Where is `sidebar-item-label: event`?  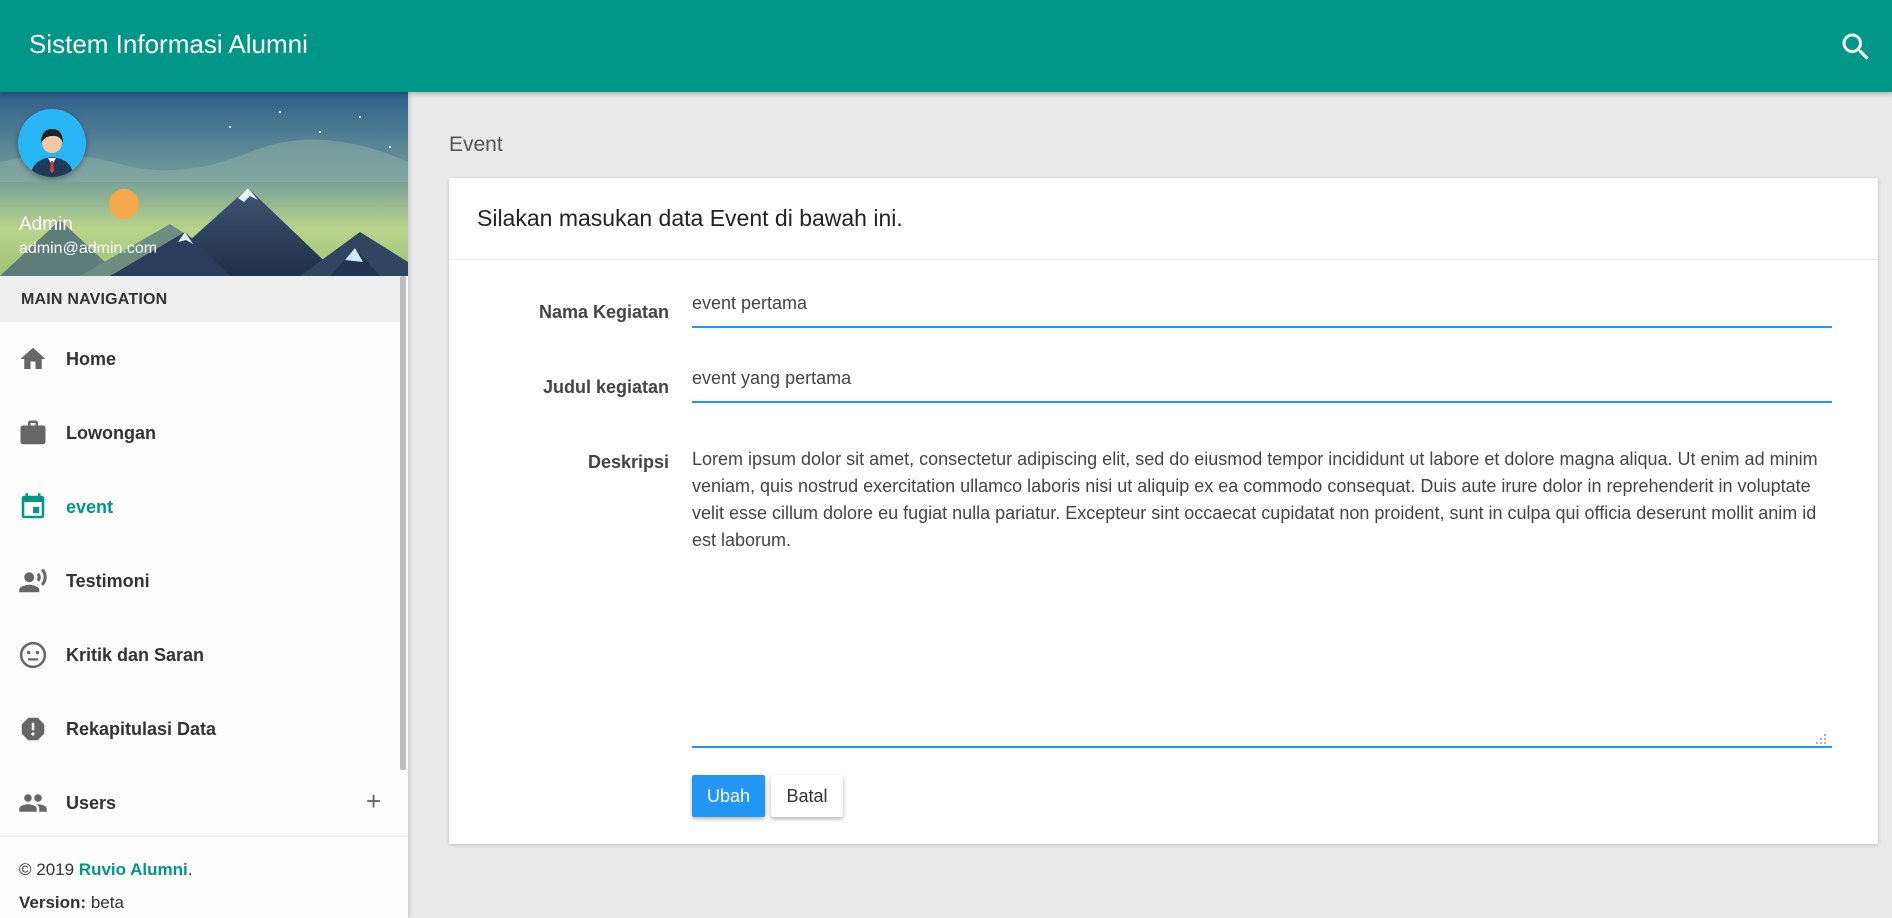 sidebar-item-label: event is located at coordinates (90, 507).